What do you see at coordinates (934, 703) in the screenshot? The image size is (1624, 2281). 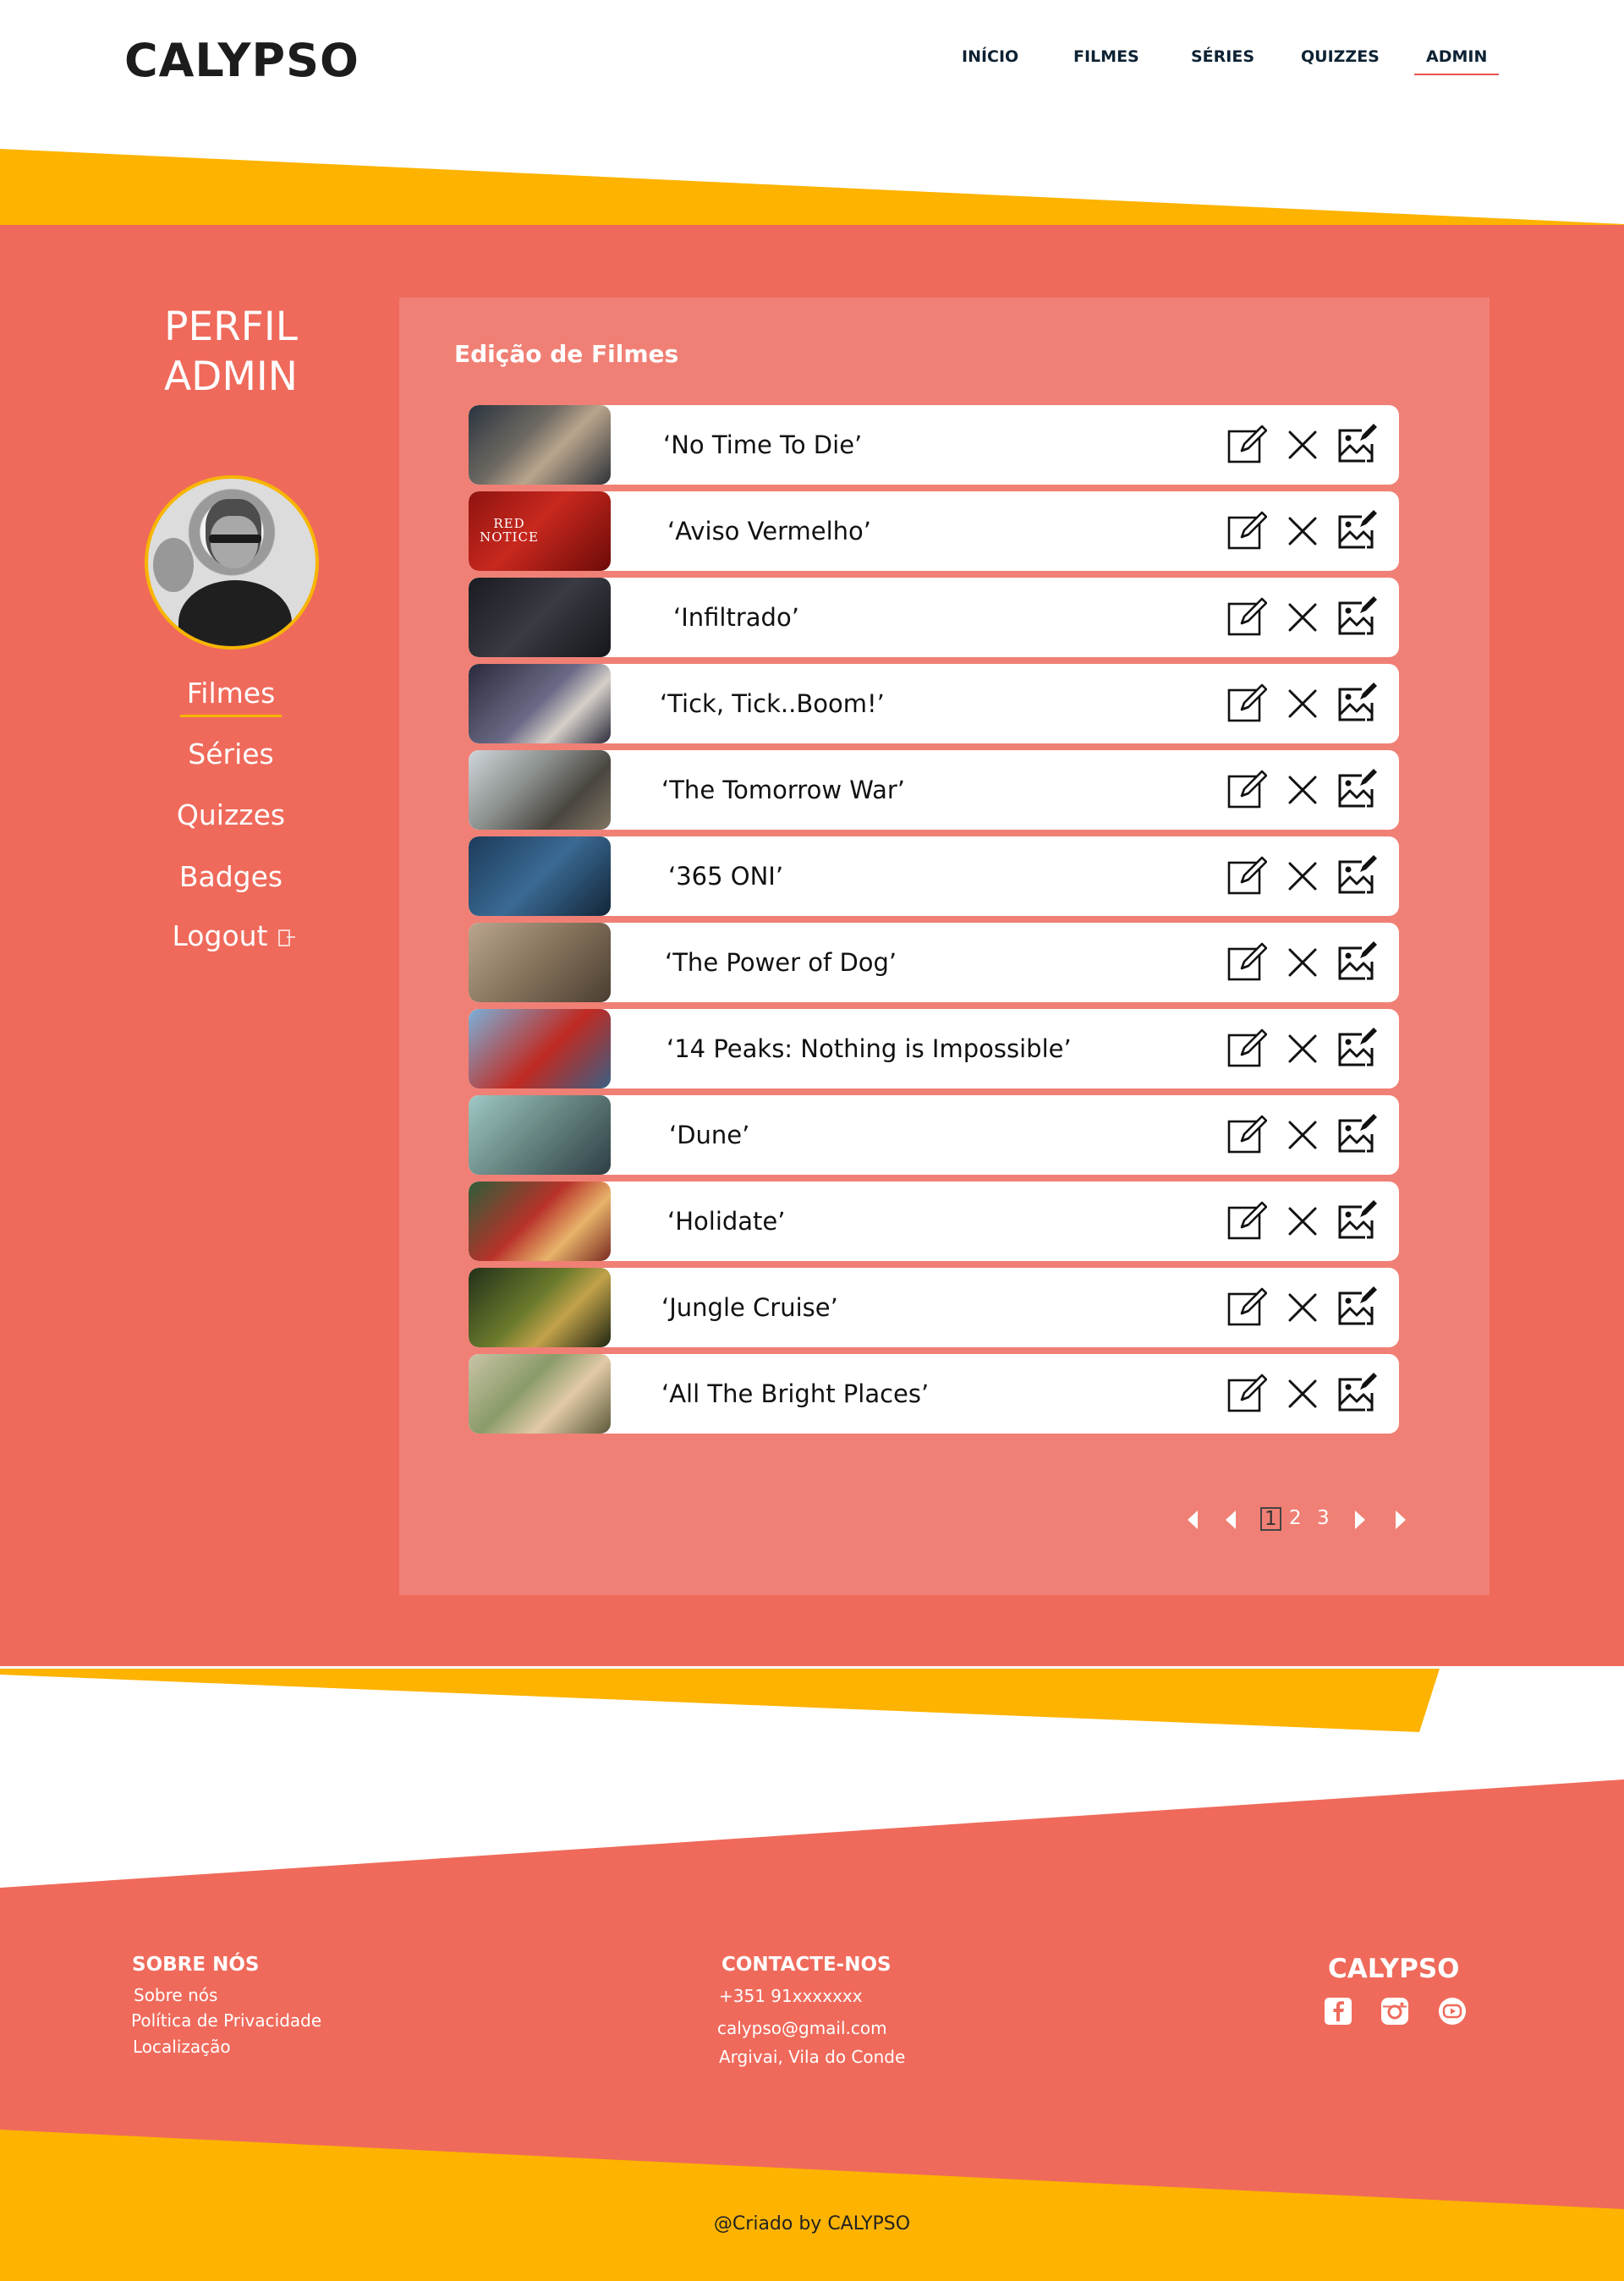 I see `movie-row: ‘Tick, Tick..Boom!’` at bounding box center [934, 703].